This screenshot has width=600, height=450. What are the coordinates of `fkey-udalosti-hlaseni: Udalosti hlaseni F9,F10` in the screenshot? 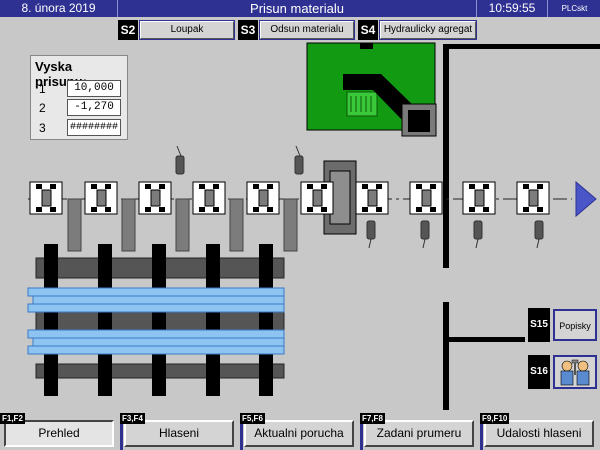 It's located at (539, 431).